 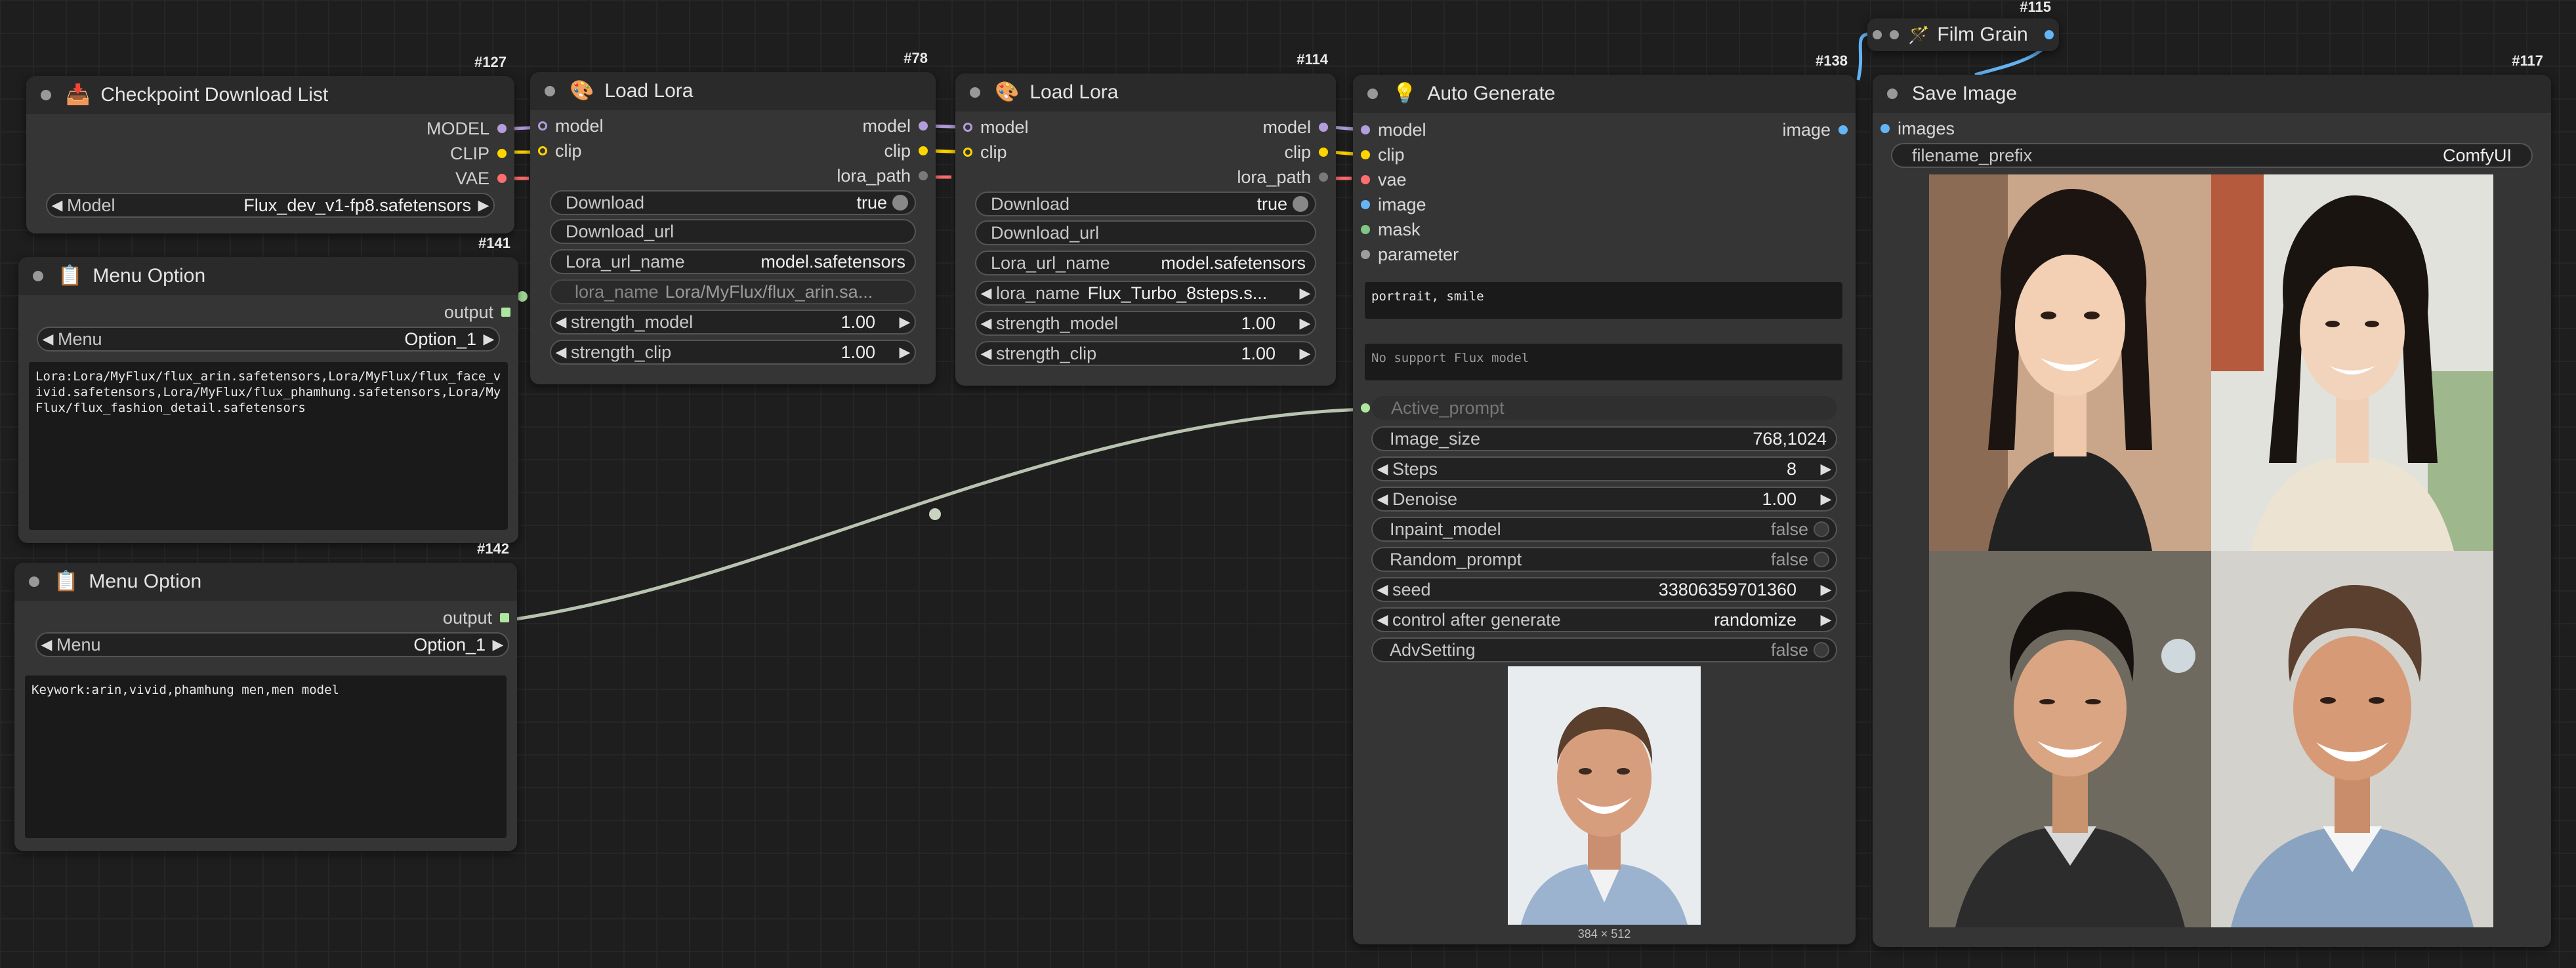 What do you see at coordinates (502, 178) in the screenshot?
I see `output-vae-socket` at bounding box center [502, 178].